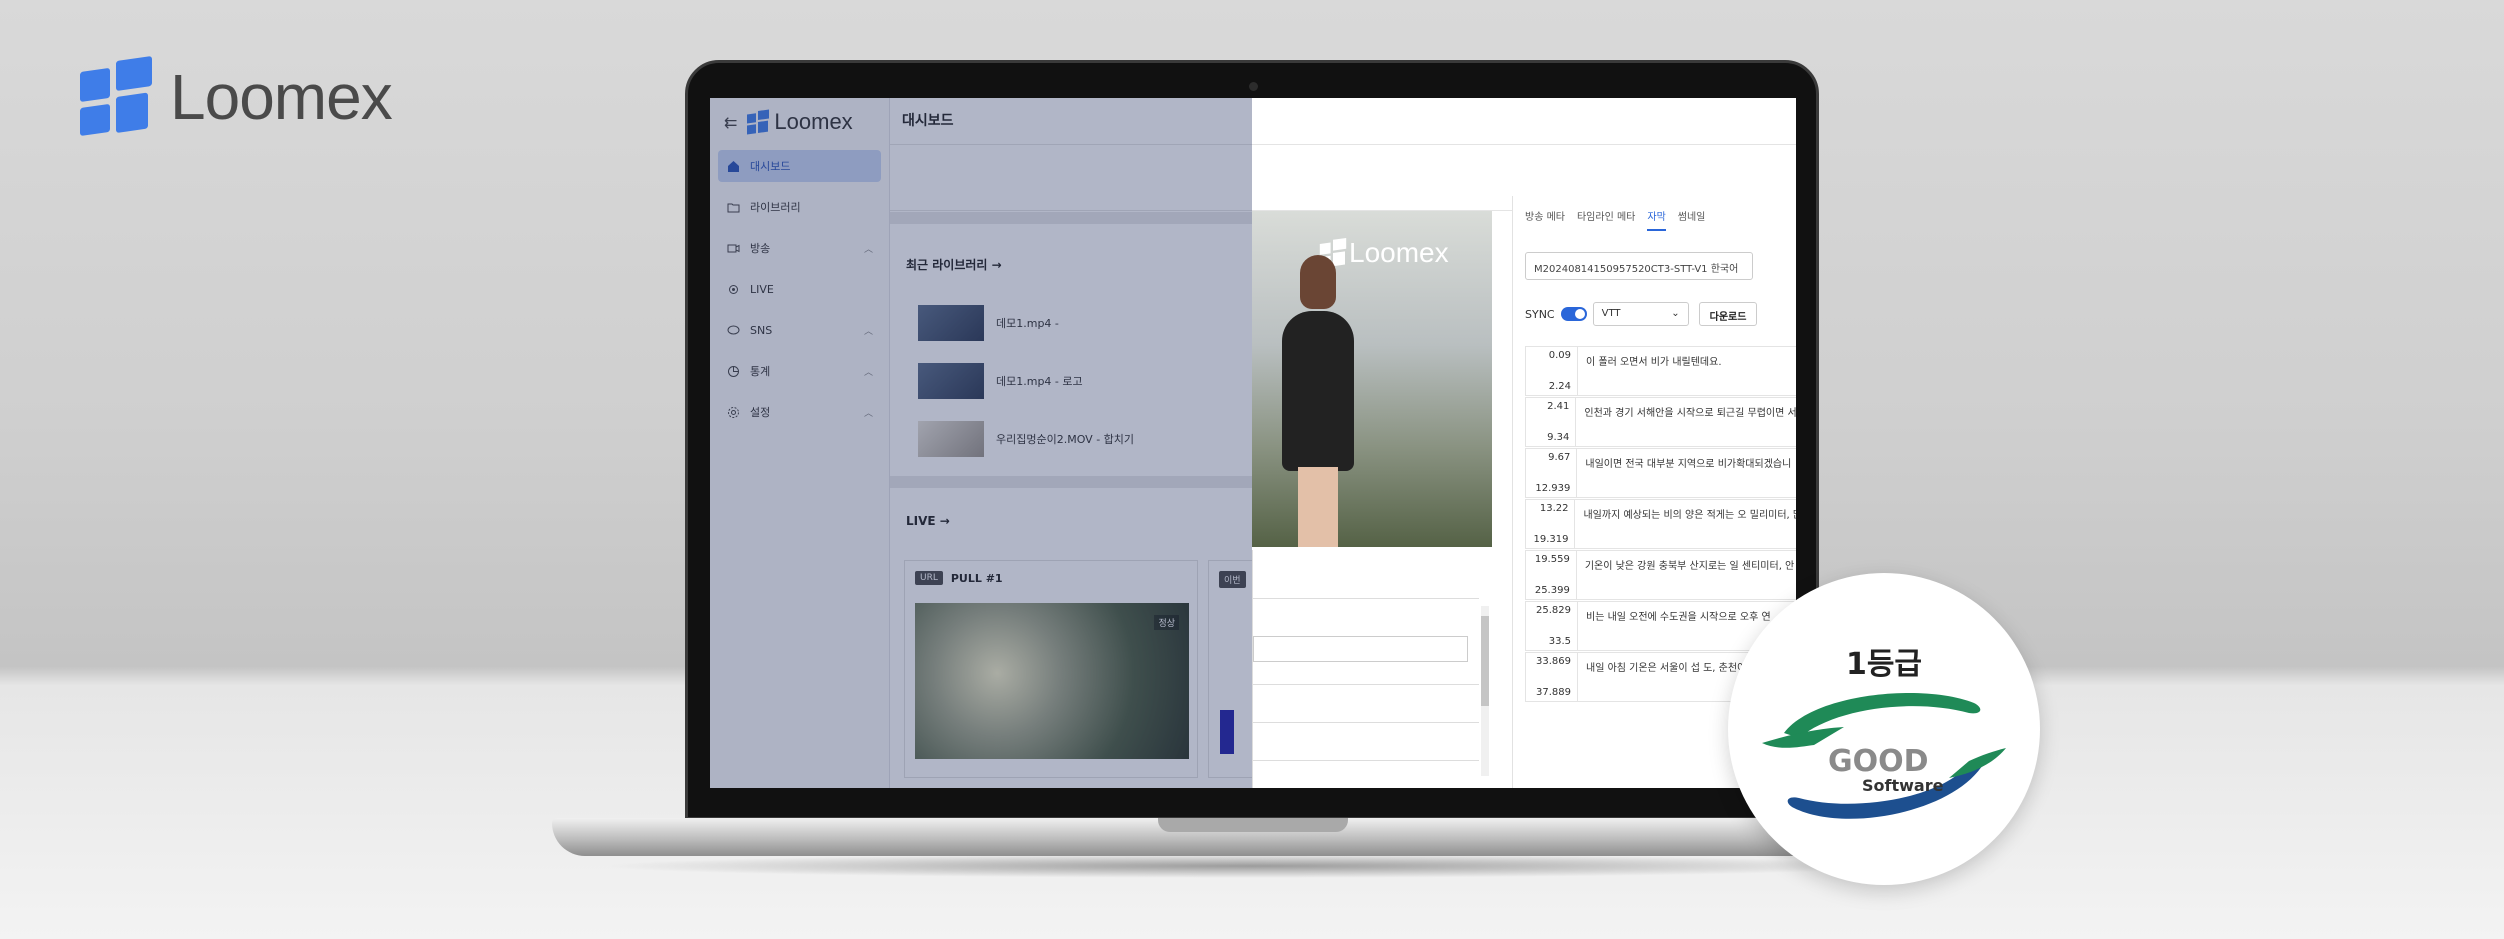  I want to click on sidebar-logo-text: Loomex, so click(813, 121).